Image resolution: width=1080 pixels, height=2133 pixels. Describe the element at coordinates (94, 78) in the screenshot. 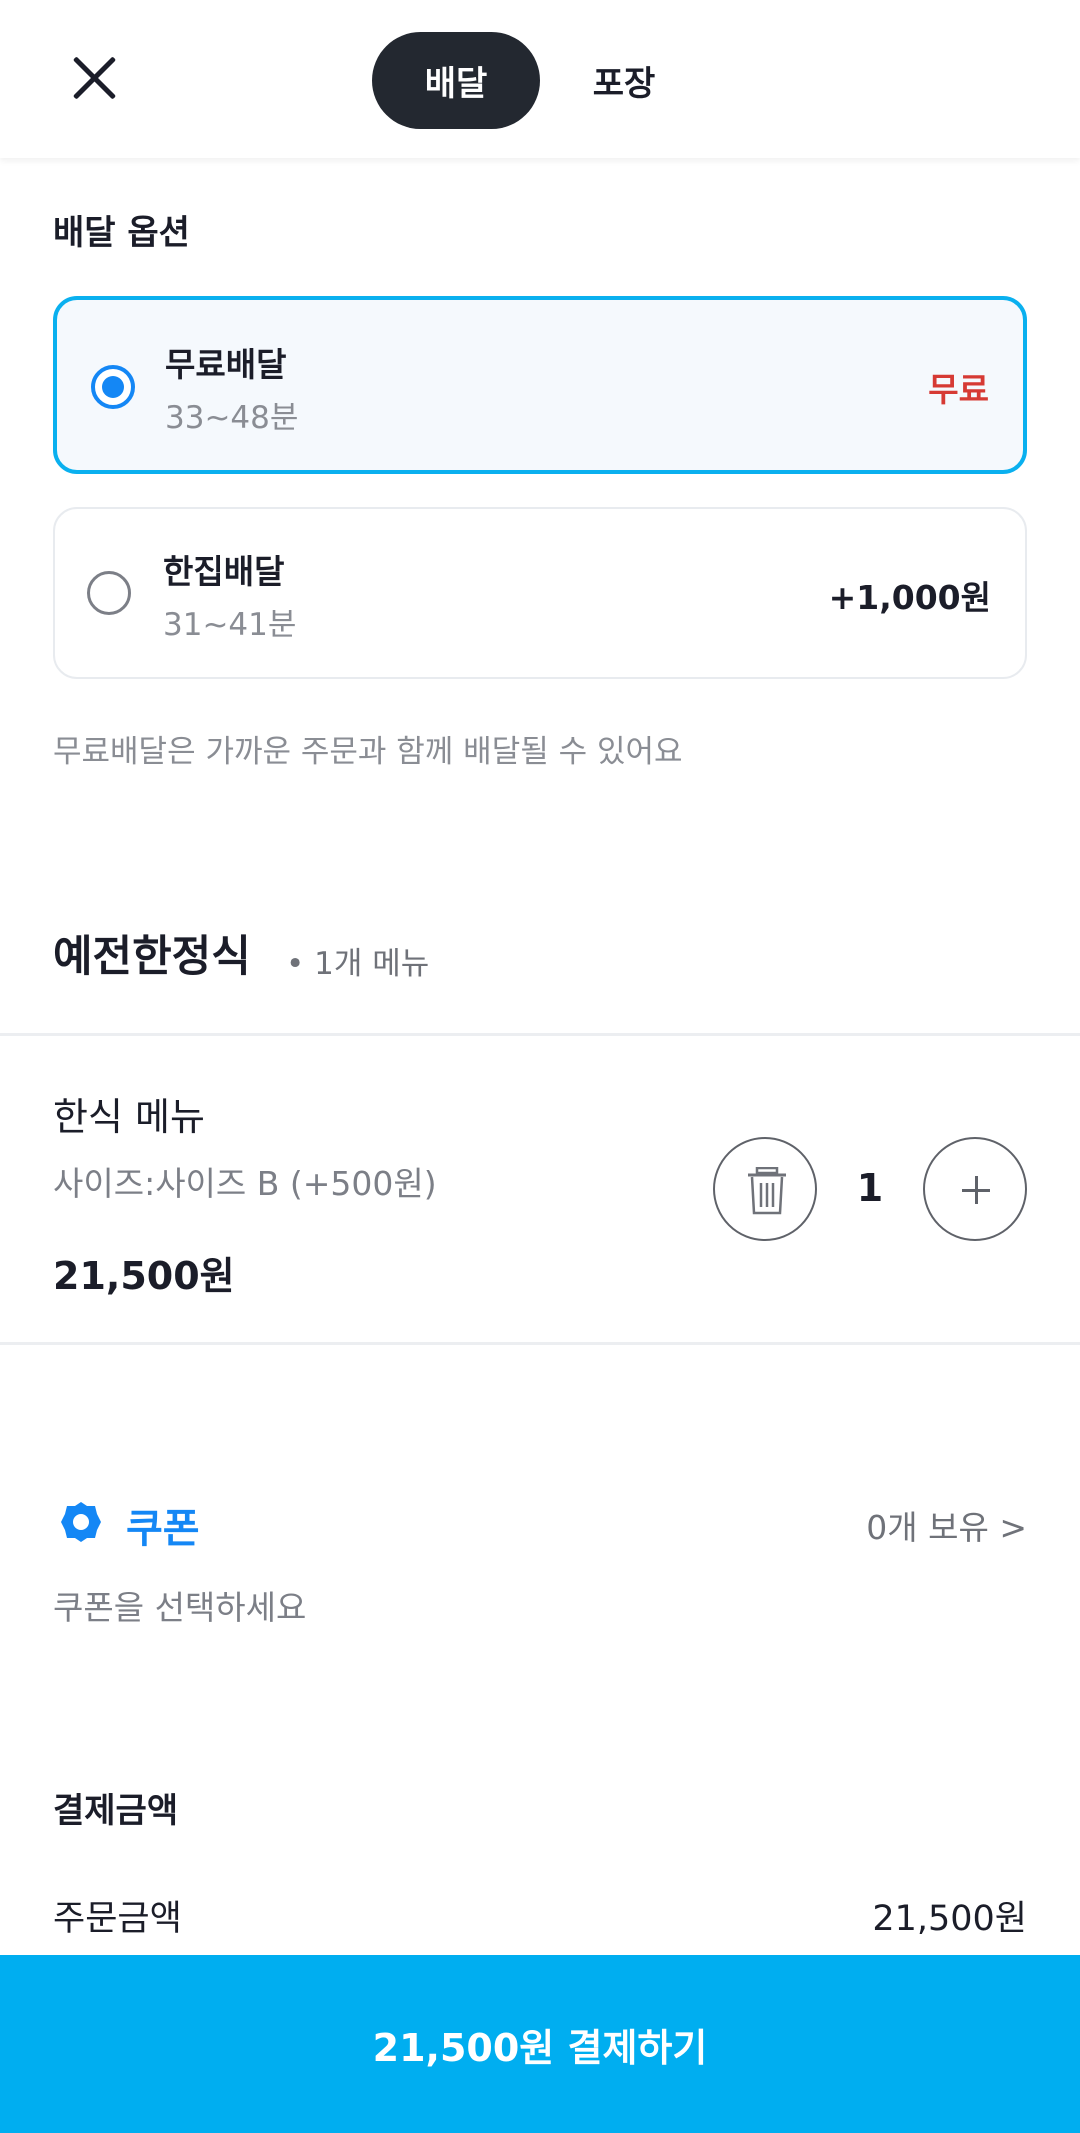

I see `close-icon` at that location.